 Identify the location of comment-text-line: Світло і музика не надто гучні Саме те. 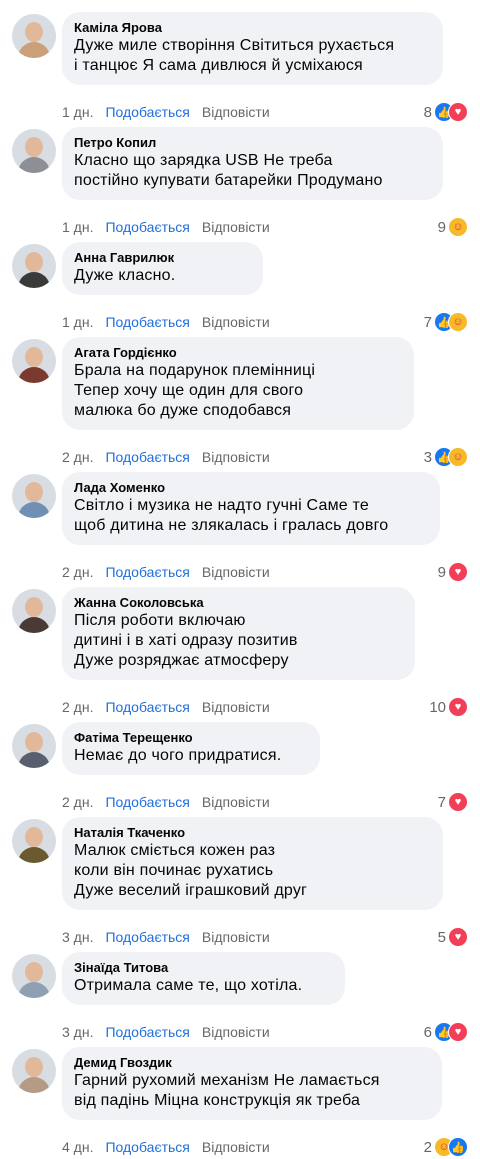
(221, 505).